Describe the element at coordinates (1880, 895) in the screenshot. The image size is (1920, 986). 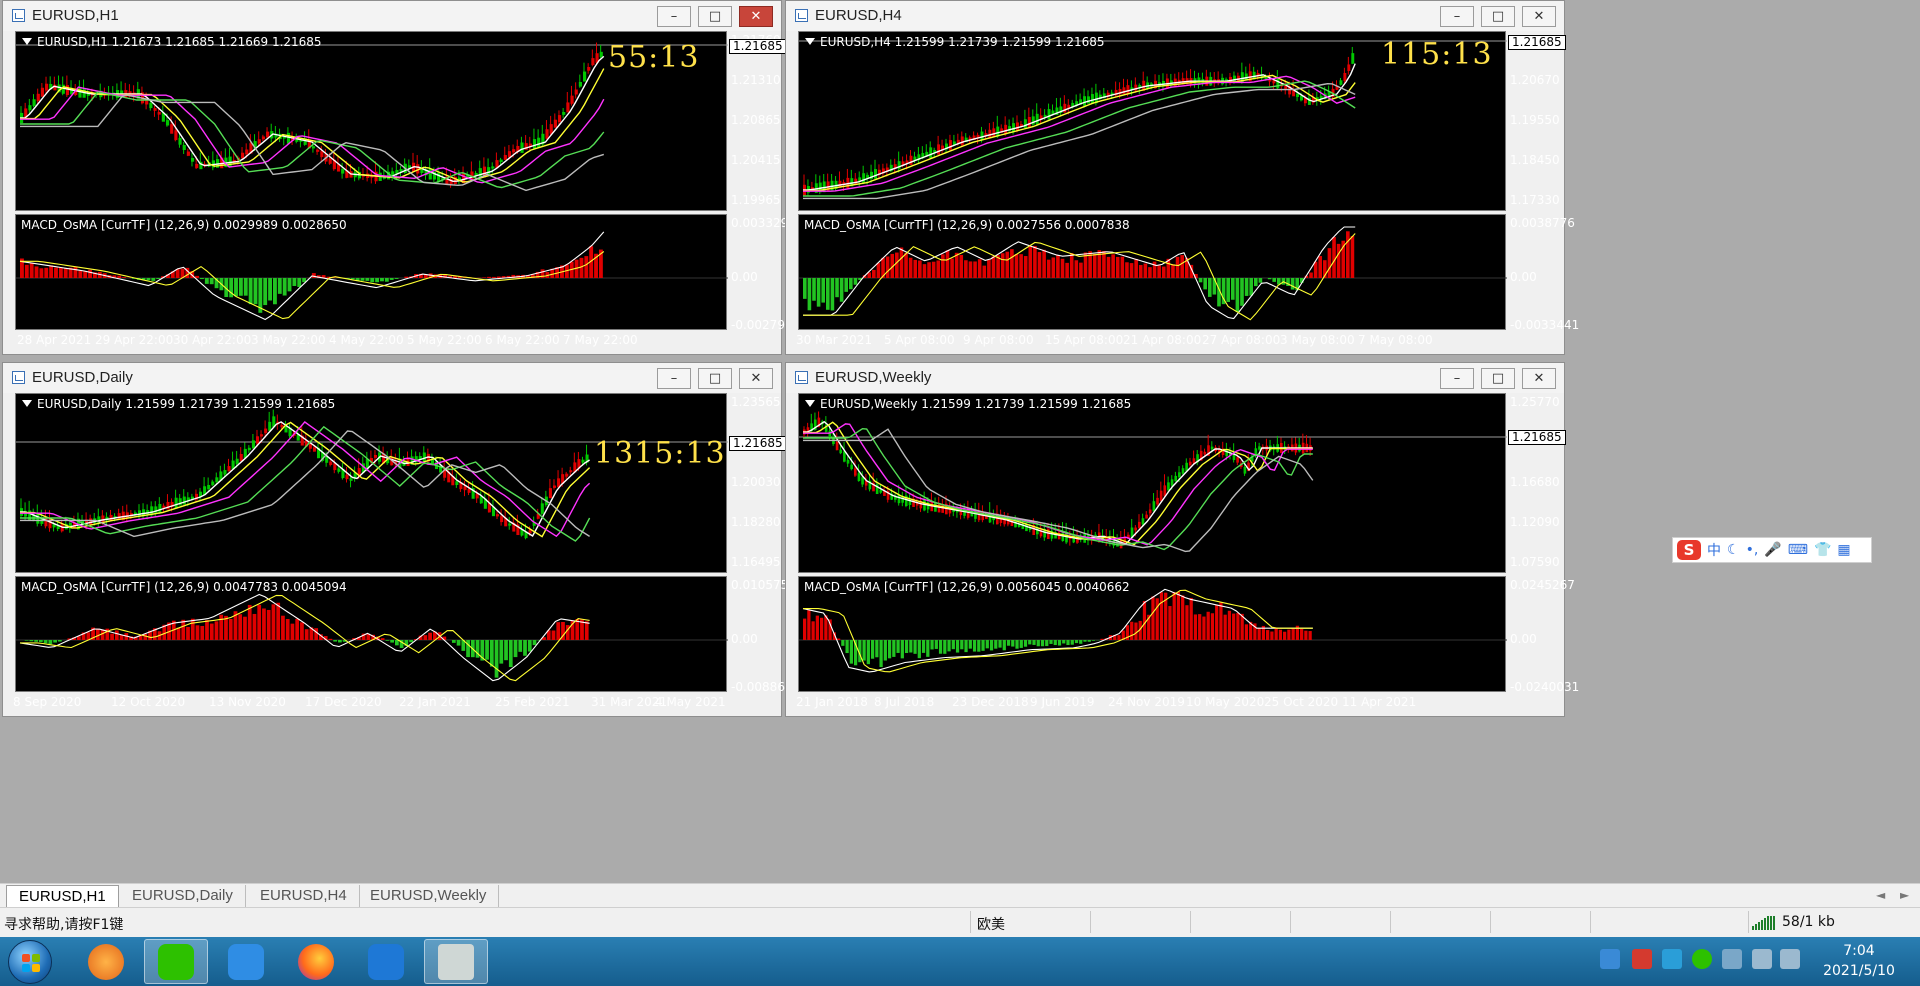
I see `tab-scroll-left-icon: ◄` at that location.